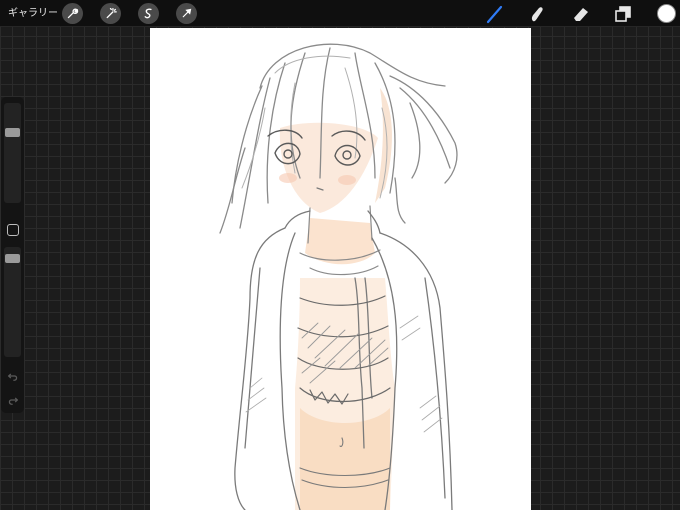 This screenshot has width=680, height=510. What do you see at coordinates (623, 14) in the screenshot?
I see `layers-icon` at bounding box center [623, 14].